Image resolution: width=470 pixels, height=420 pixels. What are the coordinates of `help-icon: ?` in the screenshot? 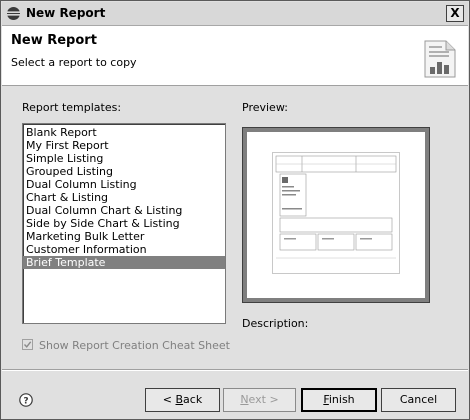 It's located at (26, 400).